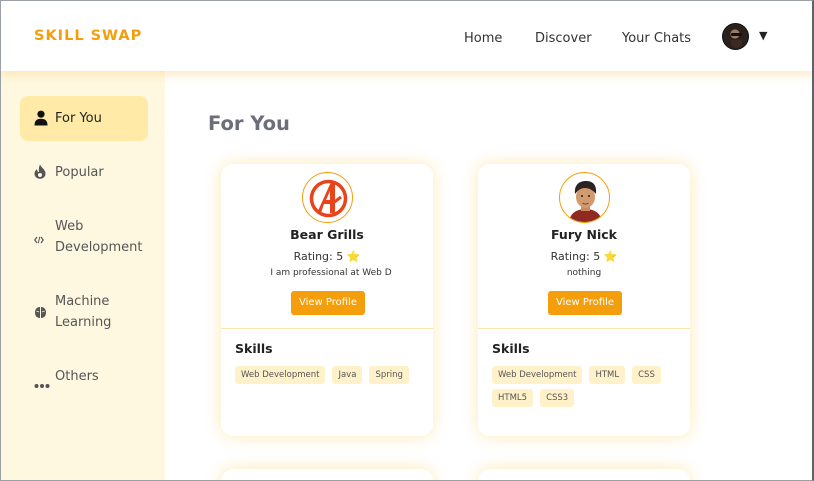 The width and height of the screenshot is (814, 481). Describe the element at coordinates (99, 237) in the screenshot. I see `sidebar-item-label: Web Development` at that location.